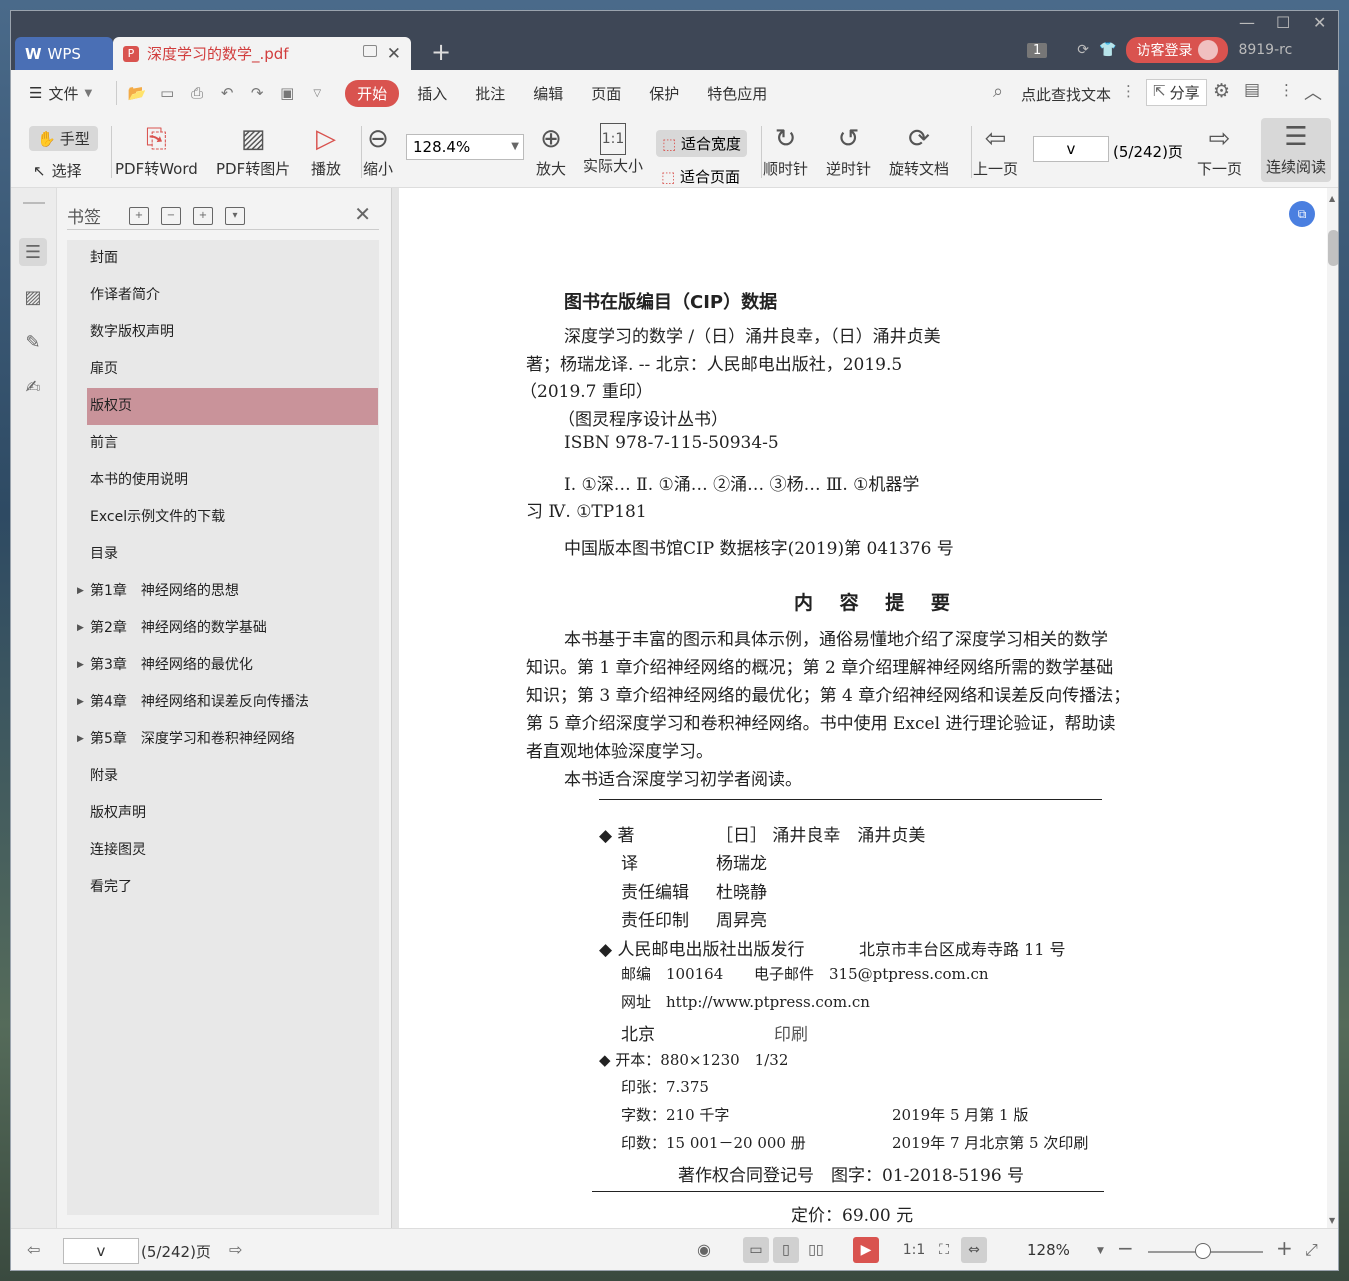  What do you see at coordinates (287, 93) in the screenshot?
I see `export-image-icon: ▣` at bounding box center [287, 93].